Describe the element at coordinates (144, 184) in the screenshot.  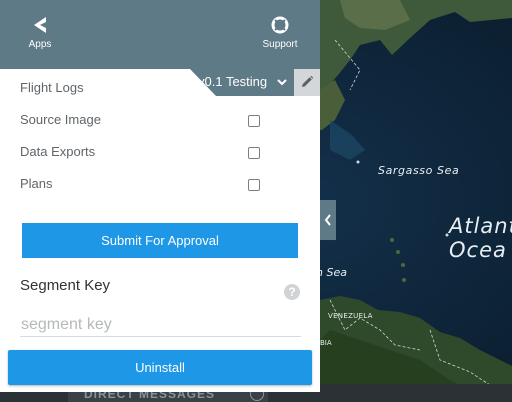
I see `permission-row-plans: Plans` at that location.